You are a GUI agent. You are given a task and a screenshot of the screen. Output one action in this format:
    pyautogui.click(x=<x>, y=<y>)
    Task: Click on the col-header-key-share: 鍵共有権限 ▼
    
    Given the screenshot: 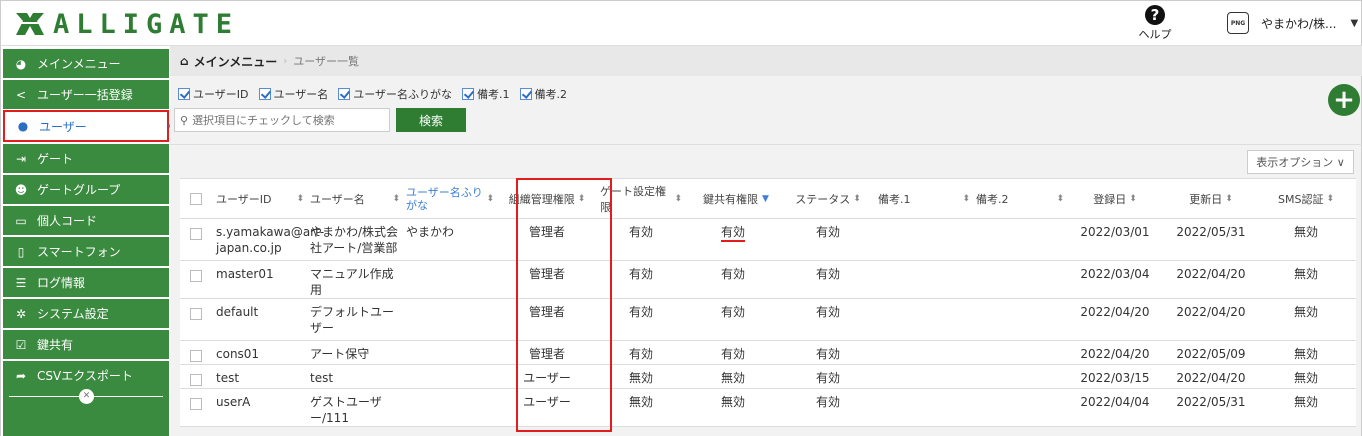 What is the action you would take?
    pyautogui.click(x=736, y=198)
    